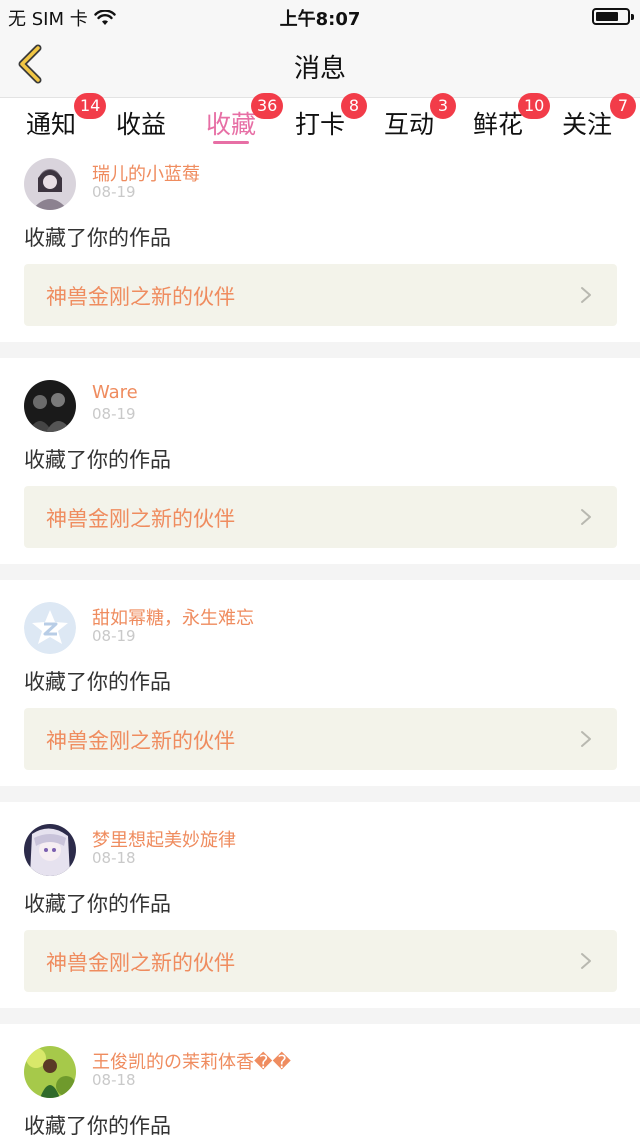 The height and width of the screenshot is (1138, 640). Describe the element at coordinates (231, 142) in the screenshot. I see `active-tab-indicator` at that location.